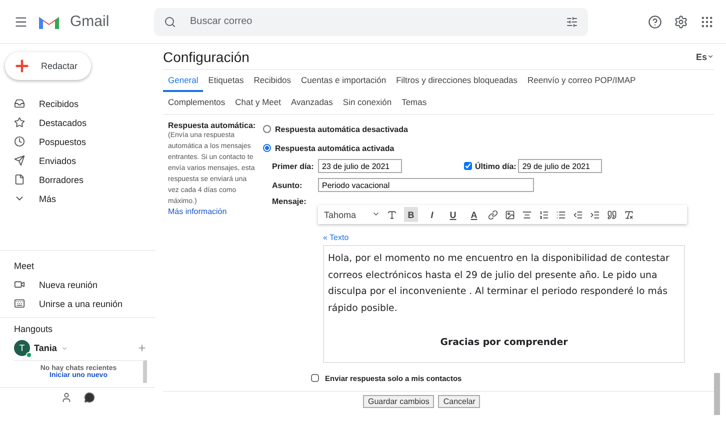 This screenshot has height=421, width=726. What do you see at coordinates (293, 166) in the screenshot?
I see `field-label: Primer día:` at bounding box center [293, 166].